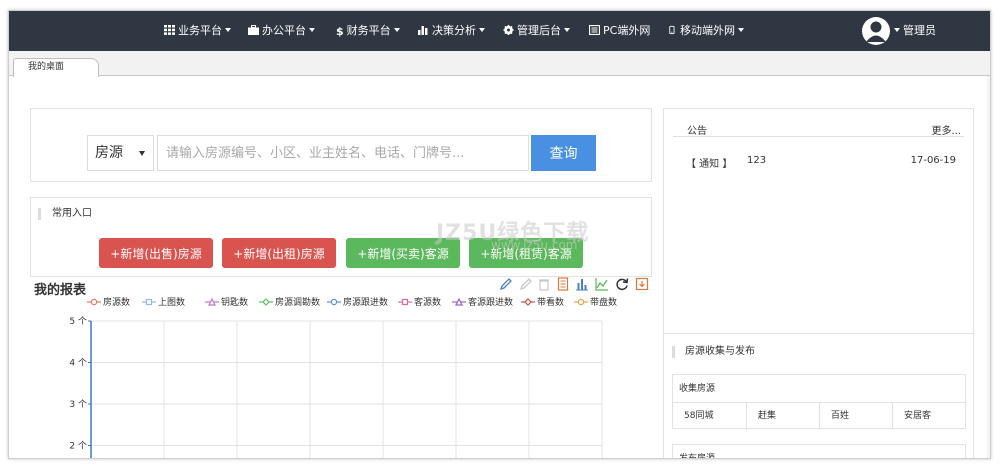  I want to click on legend-label: 钥匙数, so click(235, 303).